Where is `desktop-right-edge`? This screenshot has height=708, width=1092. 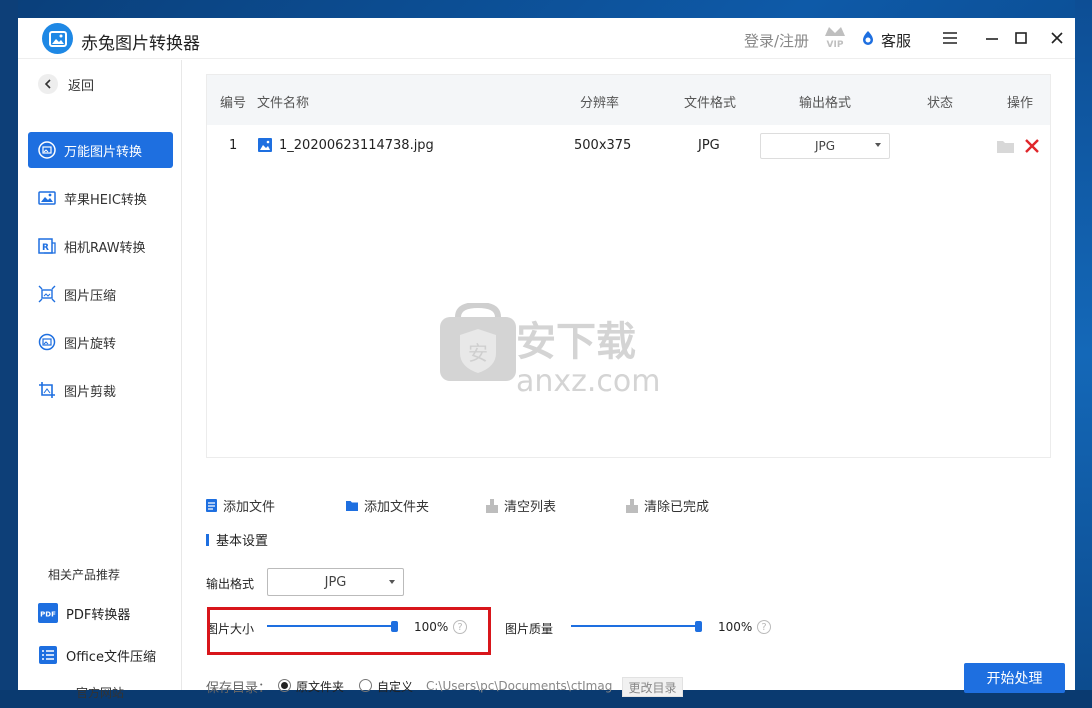 desktop-right-edge is located at coordinates (1083, 354).